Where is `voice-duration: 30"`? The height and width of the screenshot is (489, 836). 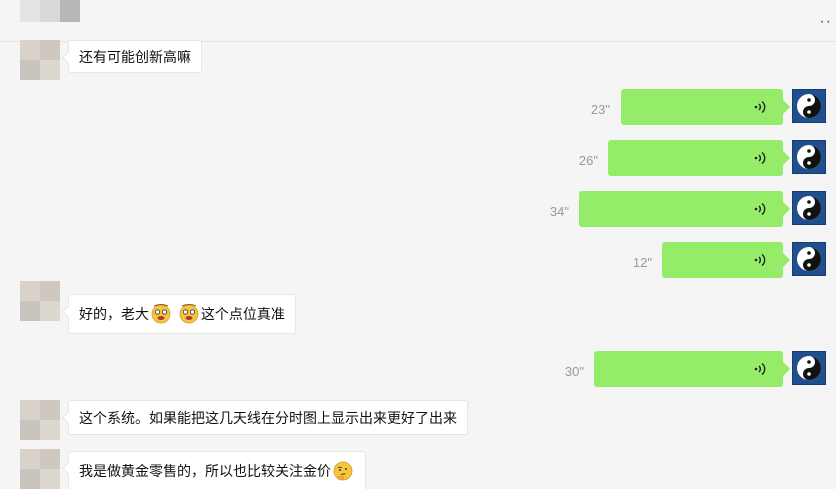 voice-duration: 30" is located at coordinates (574, 371).